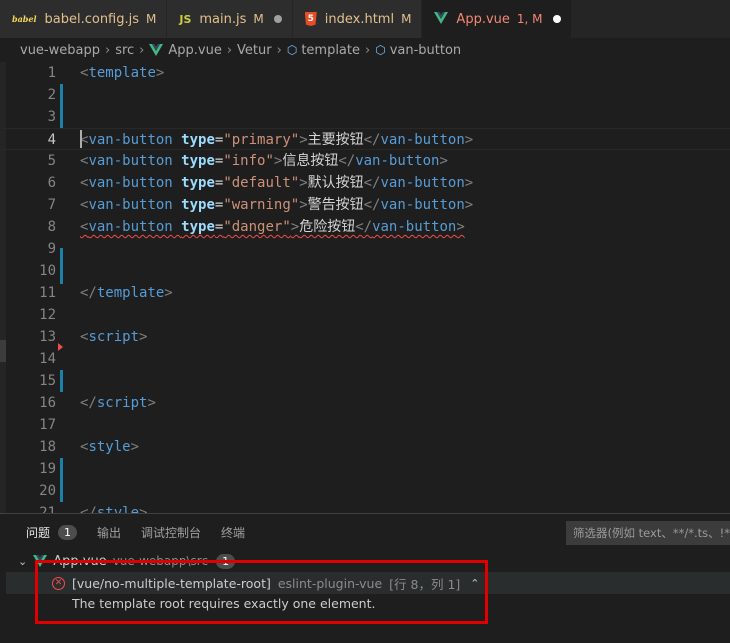 This screenshot has width=730, height=643. What do you see at coordinates (198, 183) in the screenshot?
I see `code-token: type` at bounding box center [198, 183].